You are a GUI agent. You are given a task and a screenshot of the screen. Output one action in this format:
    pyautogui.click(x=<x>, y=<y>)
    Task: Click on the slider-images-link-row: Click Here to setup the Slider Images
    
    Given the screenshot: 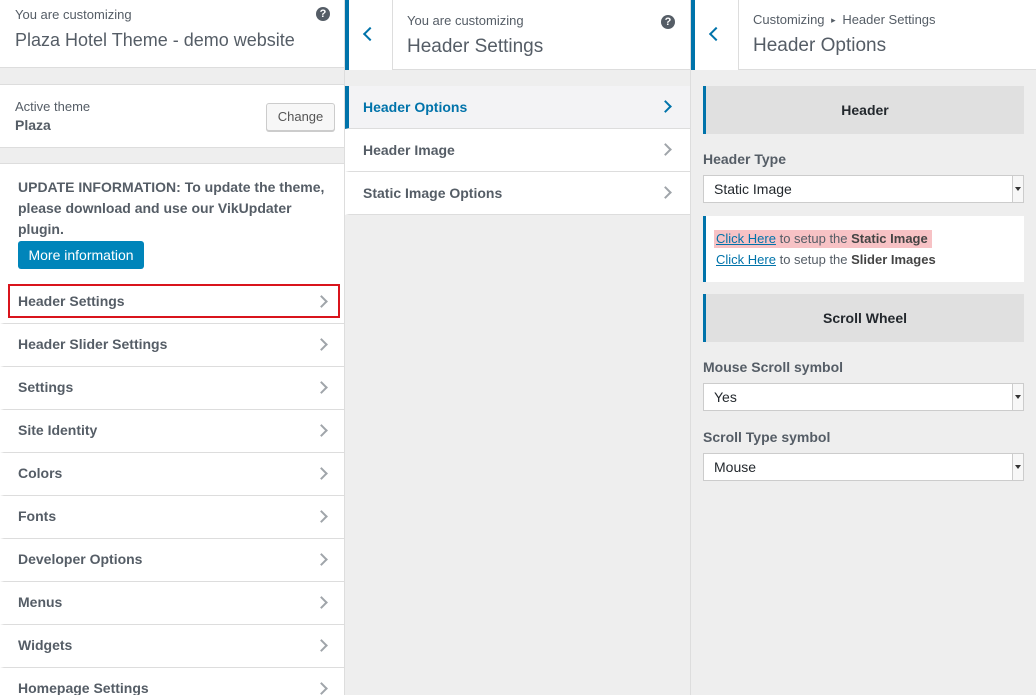 What is the action you would take?
    pyautogui.click(x=827, y=260)
    